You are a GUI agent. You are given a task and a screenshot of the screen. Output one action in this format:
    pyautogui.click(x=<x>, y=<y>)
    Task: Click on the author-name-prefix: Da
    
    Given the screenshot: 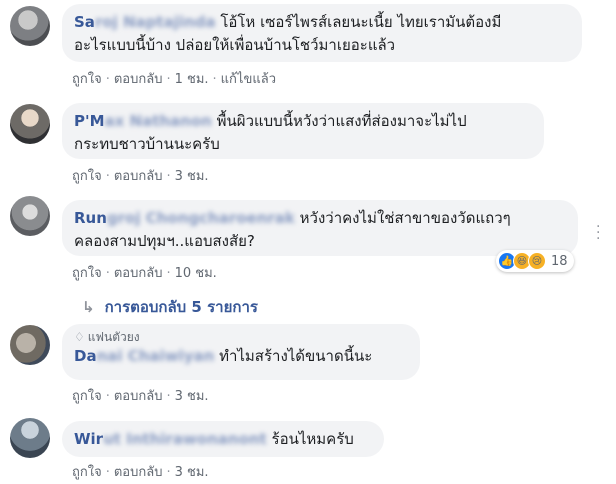 What is the action you would take?
    pyautogui.click(x=85, y=356)
    